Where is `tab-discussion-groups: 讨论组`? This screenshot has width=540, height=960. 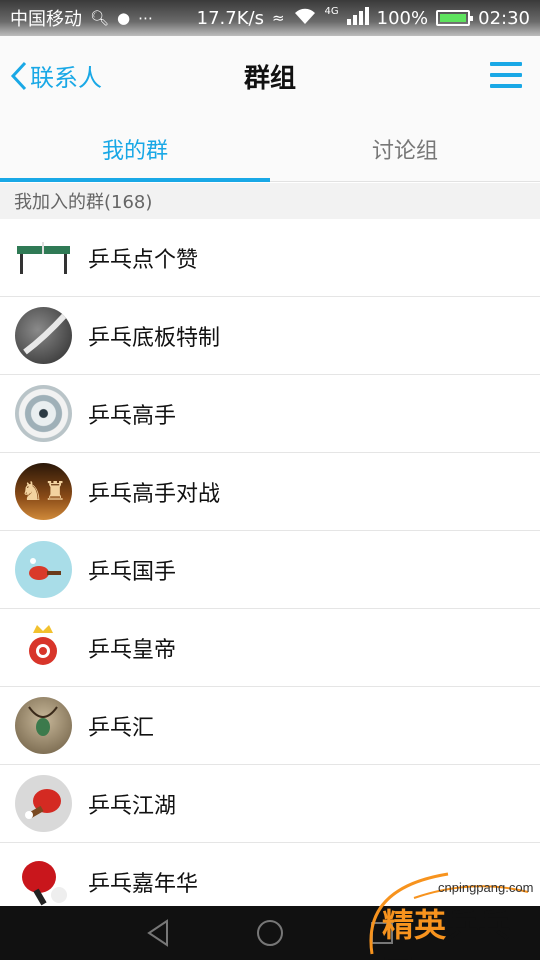
tab-discussion-groups: 讨论组 is located at coordinates (405, 148).